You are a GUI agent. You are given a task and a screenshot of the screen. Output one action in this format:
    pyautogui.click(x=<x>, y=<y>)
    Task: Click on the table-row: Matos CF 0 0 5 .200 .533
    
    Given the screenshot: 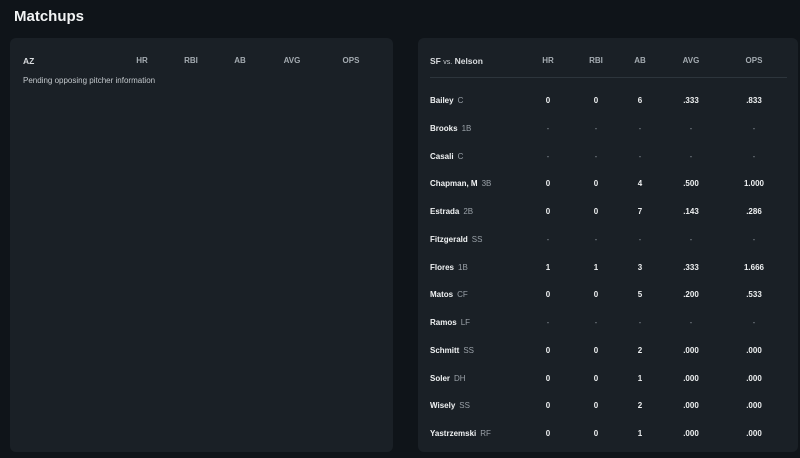 What is the action you would take?
    pyautogui.click(x=400, y=297)
    